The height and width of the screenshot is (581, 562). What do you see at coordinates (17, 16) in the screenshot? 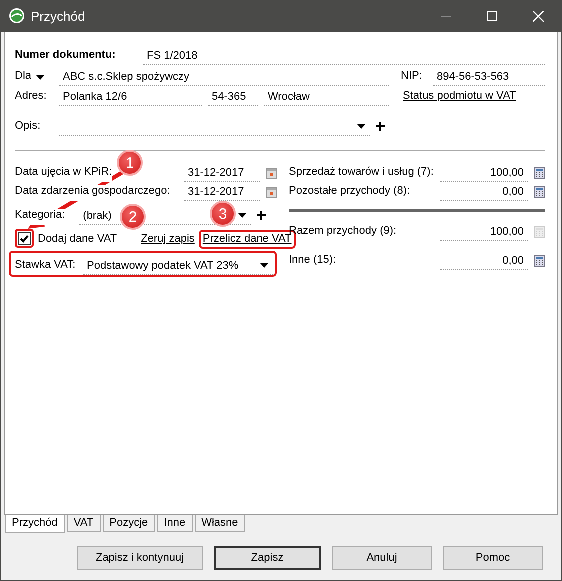
I see `app-logo-icon` at bounding box center [17, 16].